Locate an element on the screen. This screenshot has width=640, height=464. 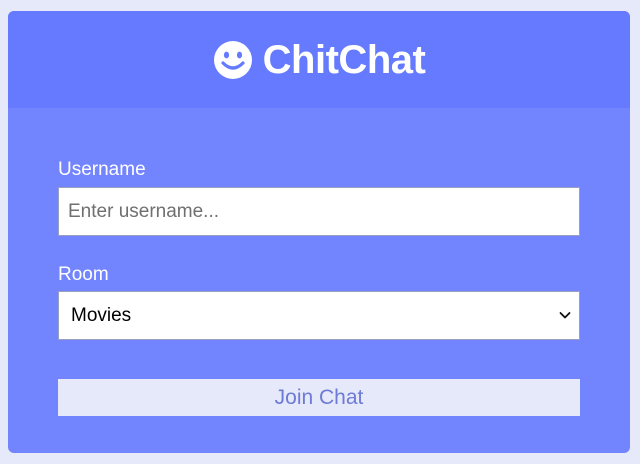
room-label: Room is located at coordinates (83, 274).